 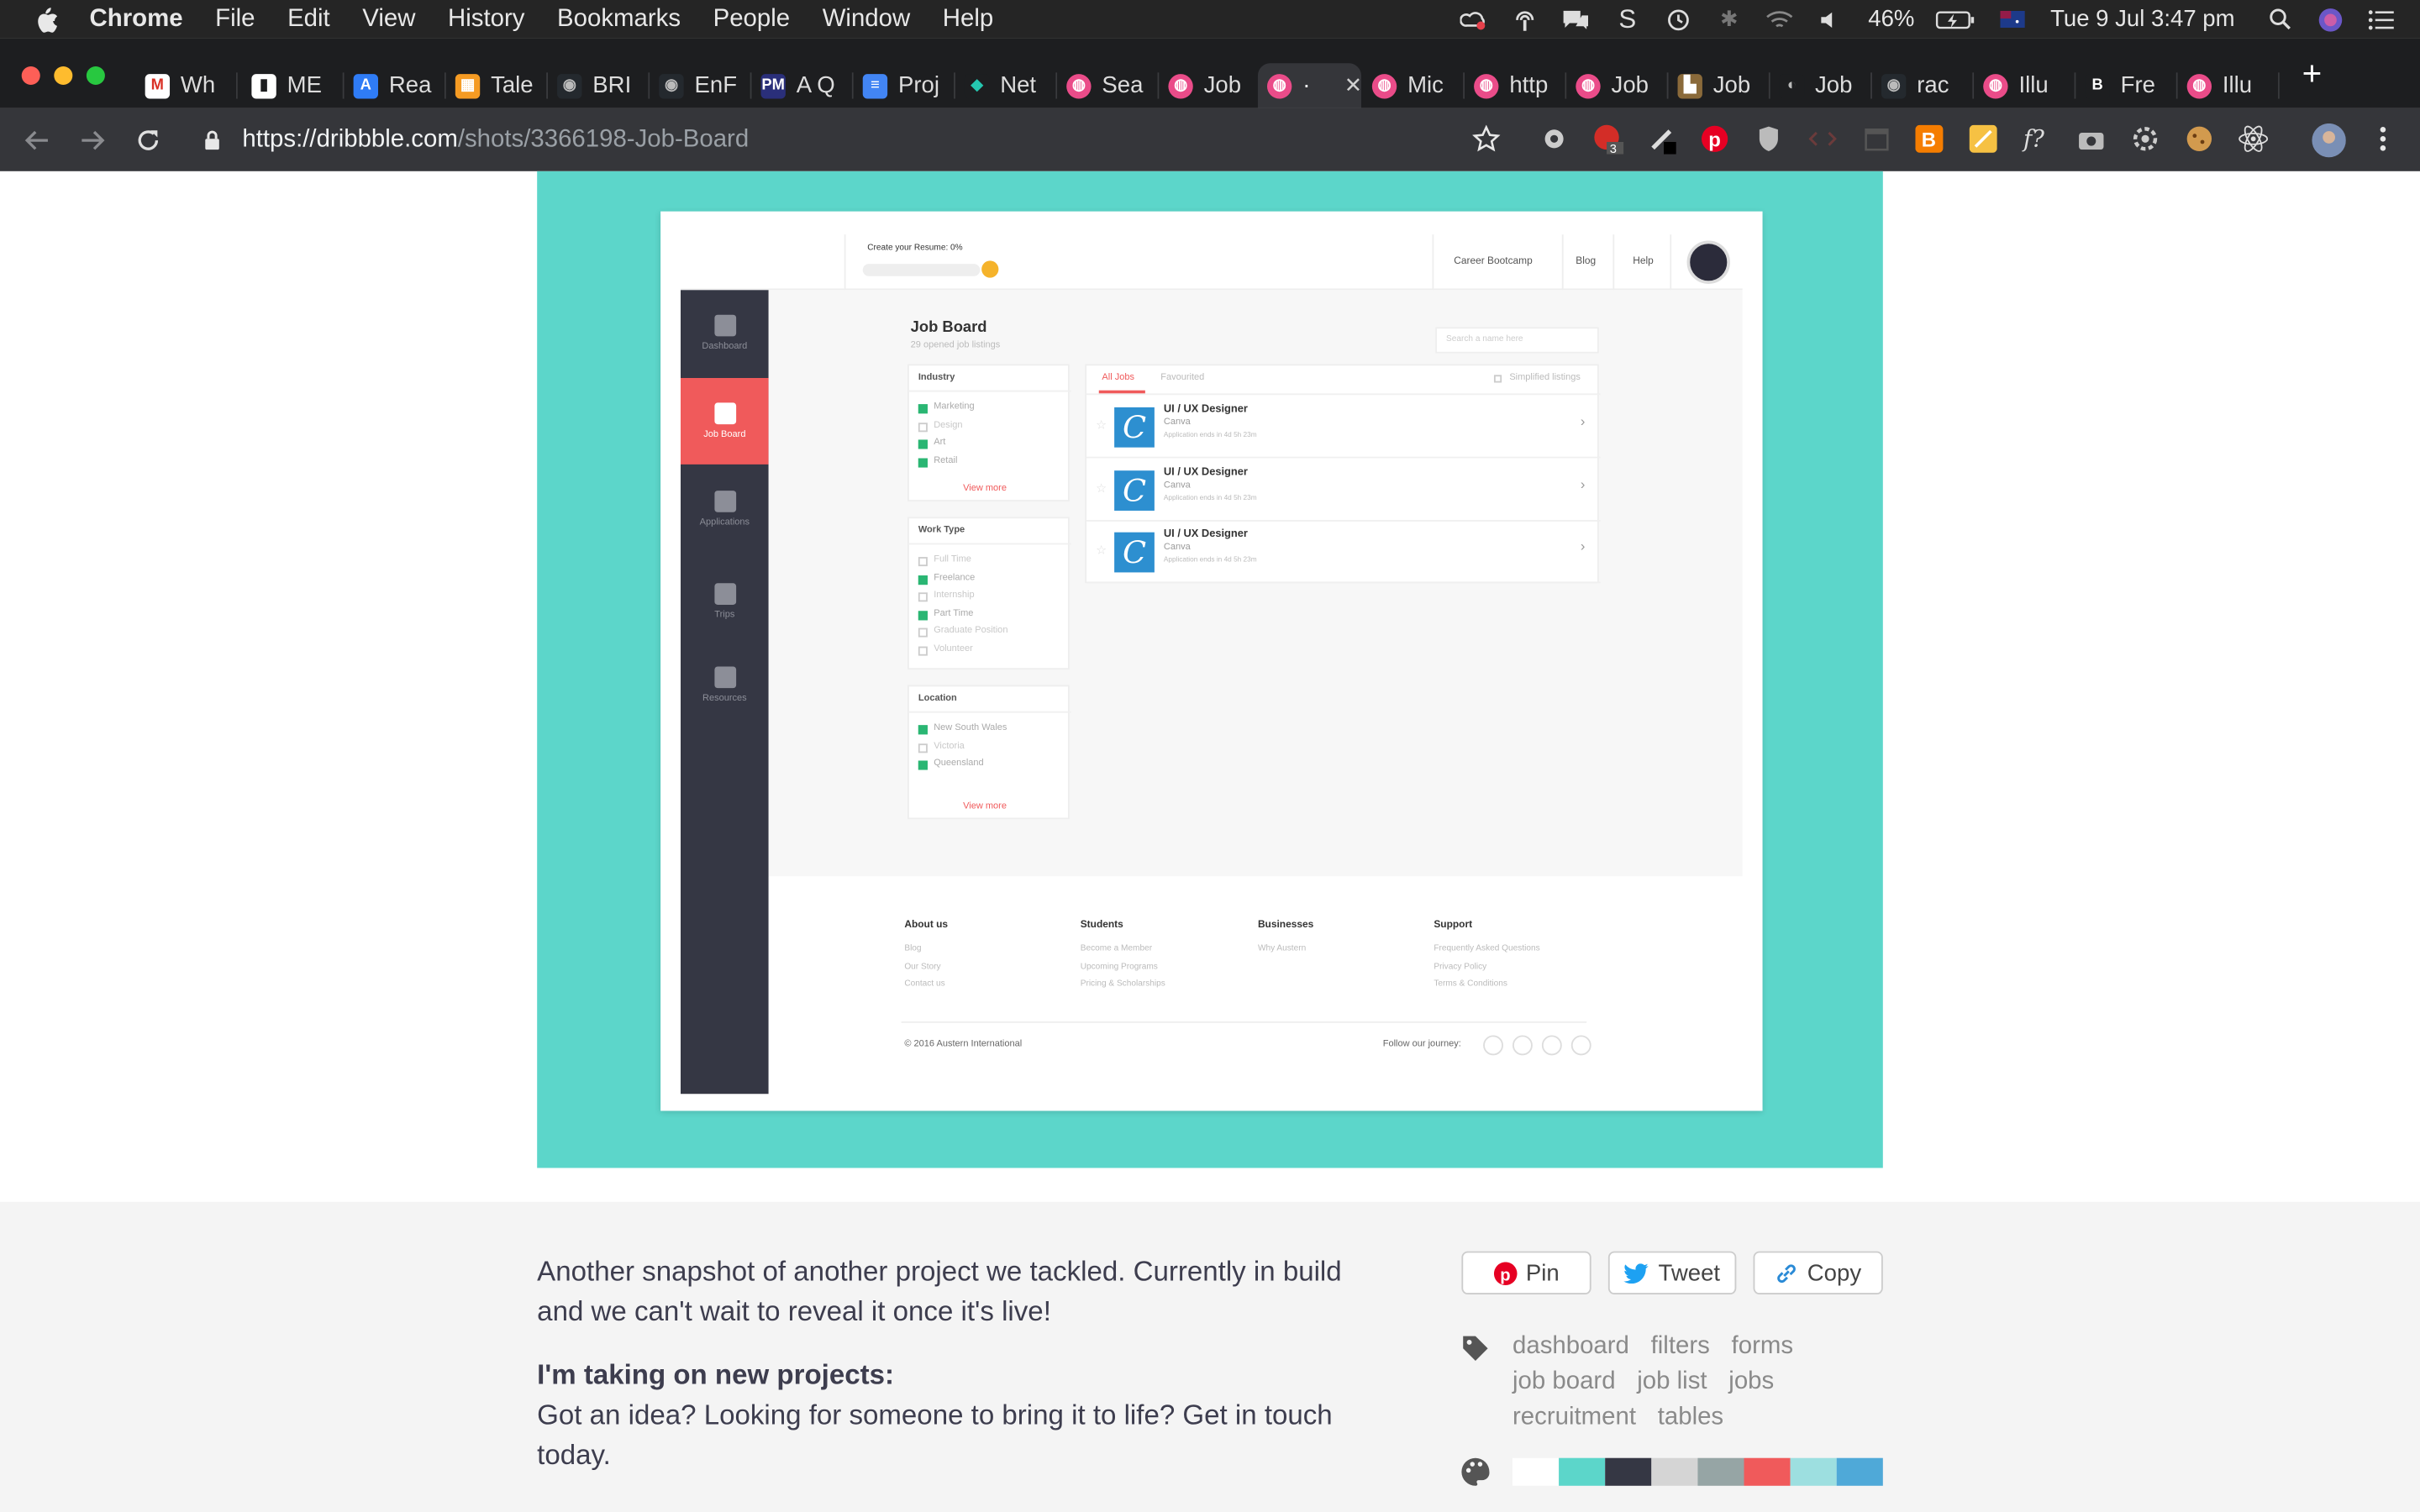 What do you see at coordinates (211, 140) in the screenshot?
I see `lock-icon` at bounding box center [211, 140].